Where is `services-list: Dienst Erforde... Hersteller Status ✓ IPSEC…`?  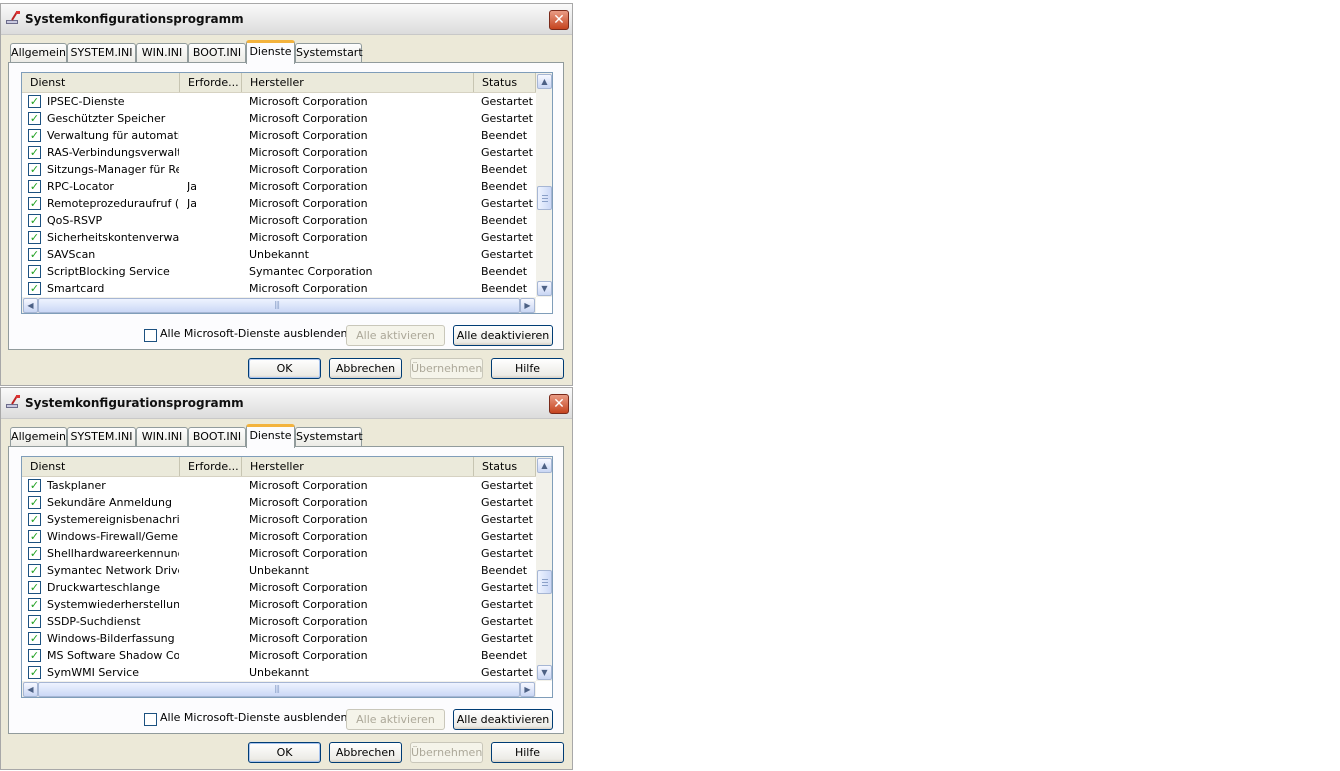 services-list: Dienst Erforde... Hersteller Status ✓ IPSEC… is located at coordinates (287, 193).